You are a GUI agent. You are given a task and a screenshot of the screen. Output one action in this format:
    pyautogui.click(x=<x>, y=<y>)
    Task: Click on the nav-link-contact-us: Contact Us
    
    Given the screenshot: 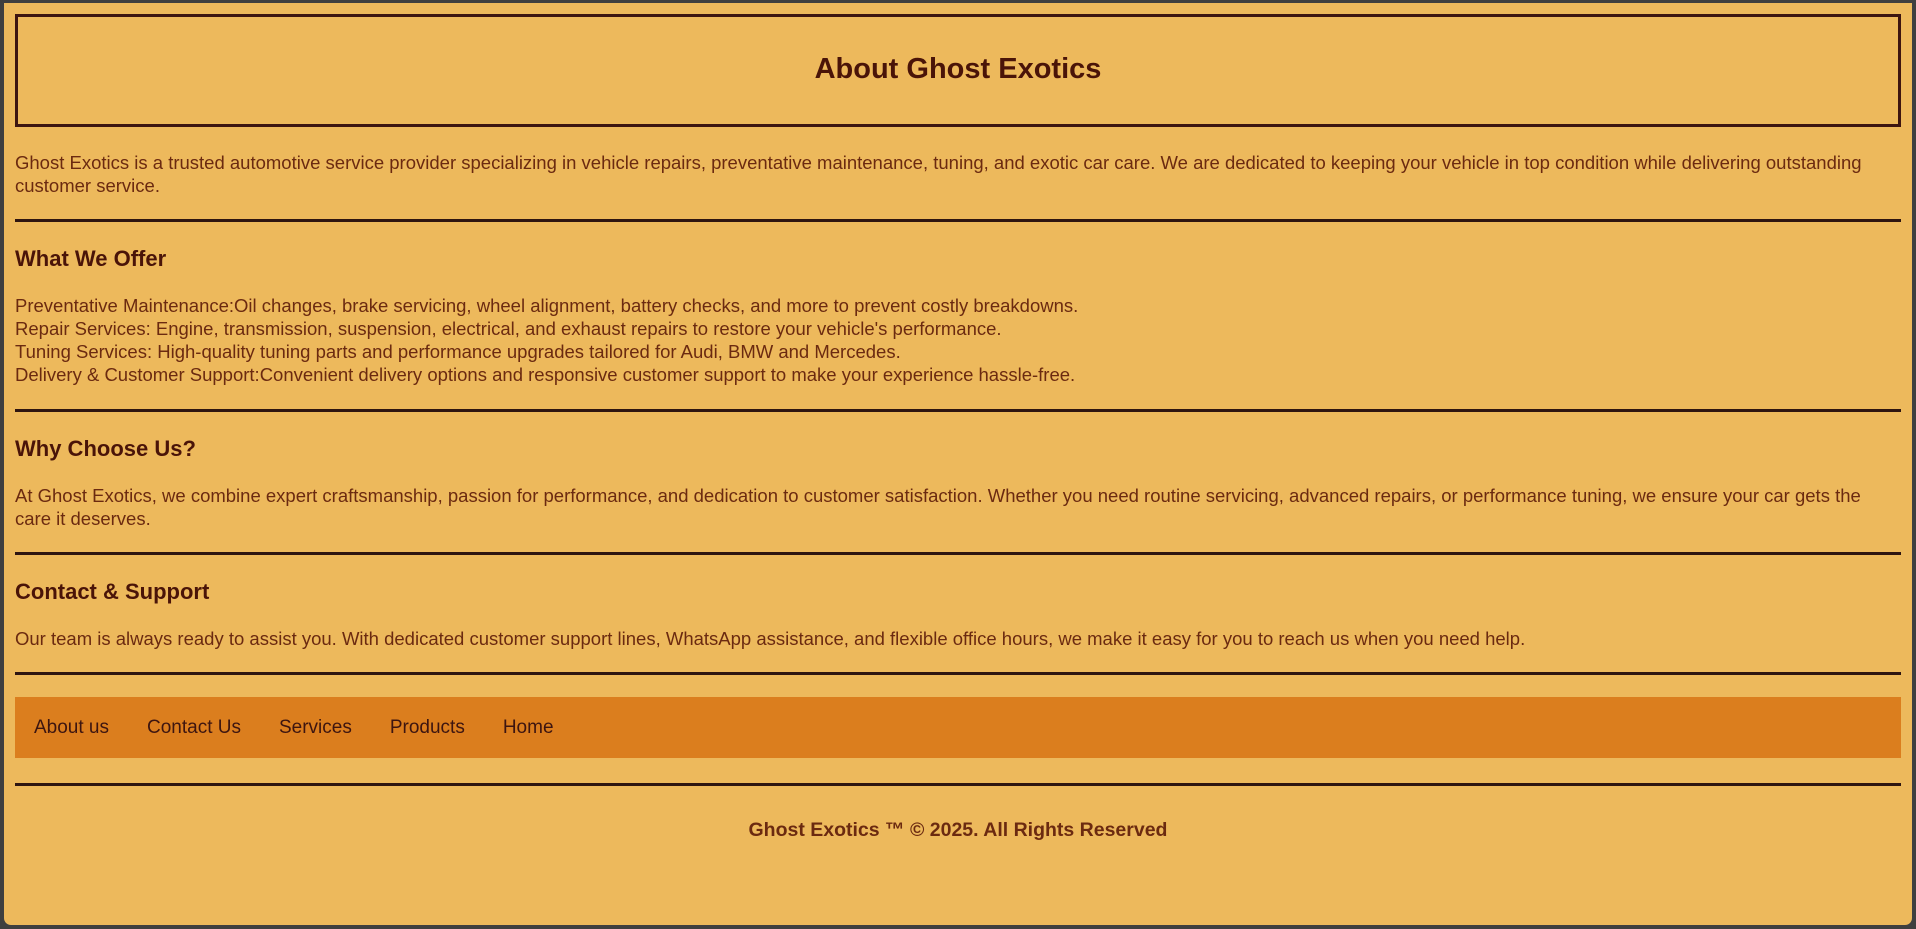 What is the action you would take?
    pyautogui.click(x=194, y=728)
    